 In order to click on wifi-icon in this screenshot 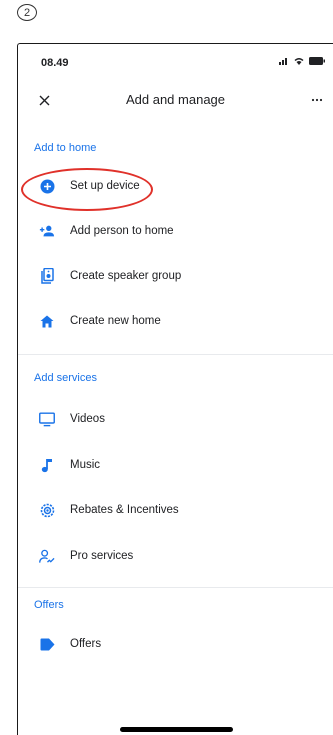, I will do `click(299, 61)`.